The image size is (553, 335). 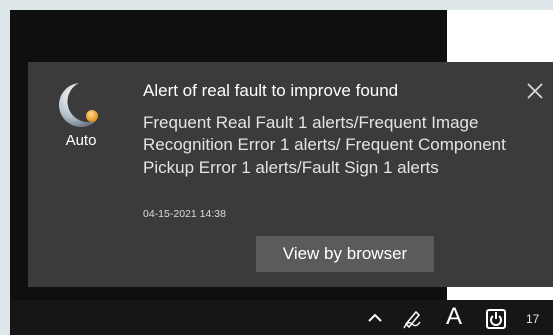 I want to click on close-icon, so click(x=535, y=91).